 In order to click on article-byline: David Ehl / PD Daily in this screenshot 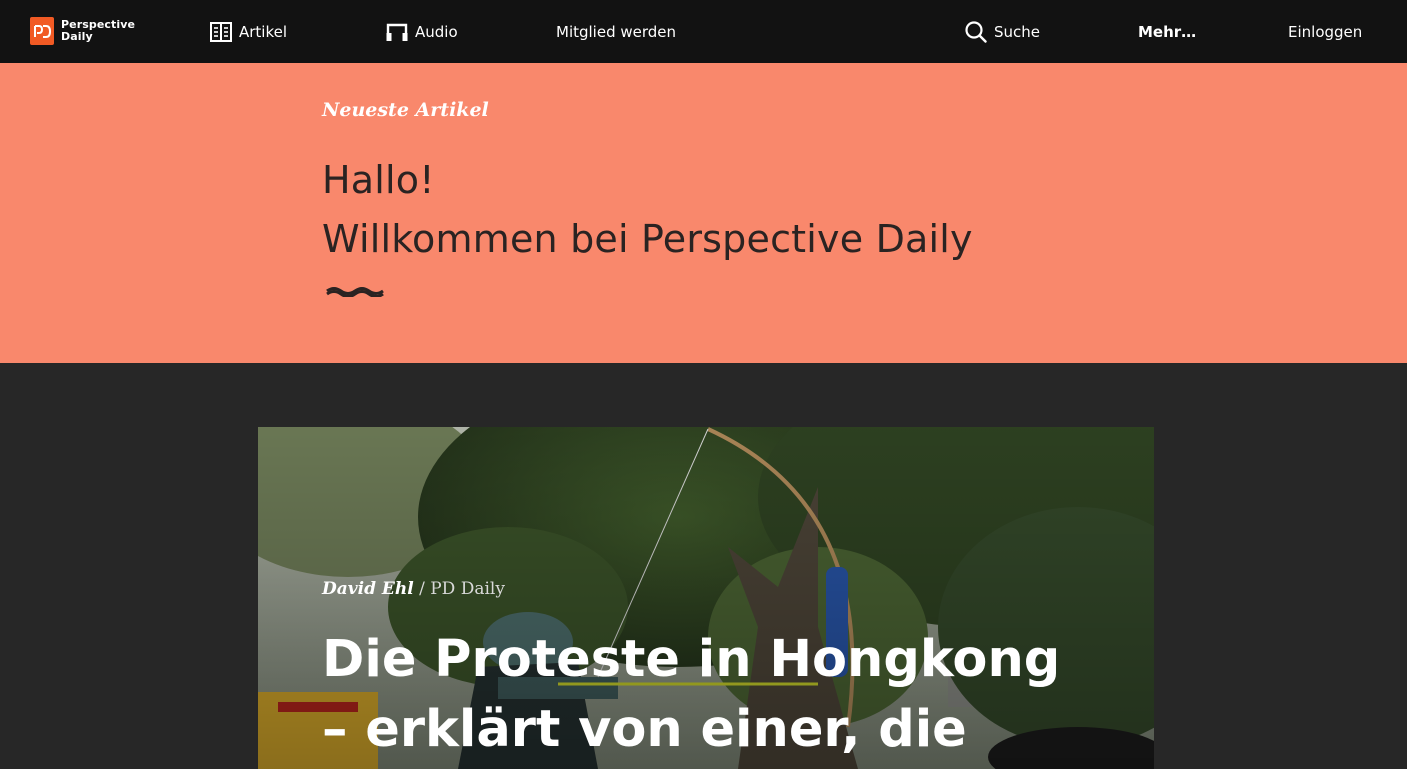, I will do `click(413, 589)`.